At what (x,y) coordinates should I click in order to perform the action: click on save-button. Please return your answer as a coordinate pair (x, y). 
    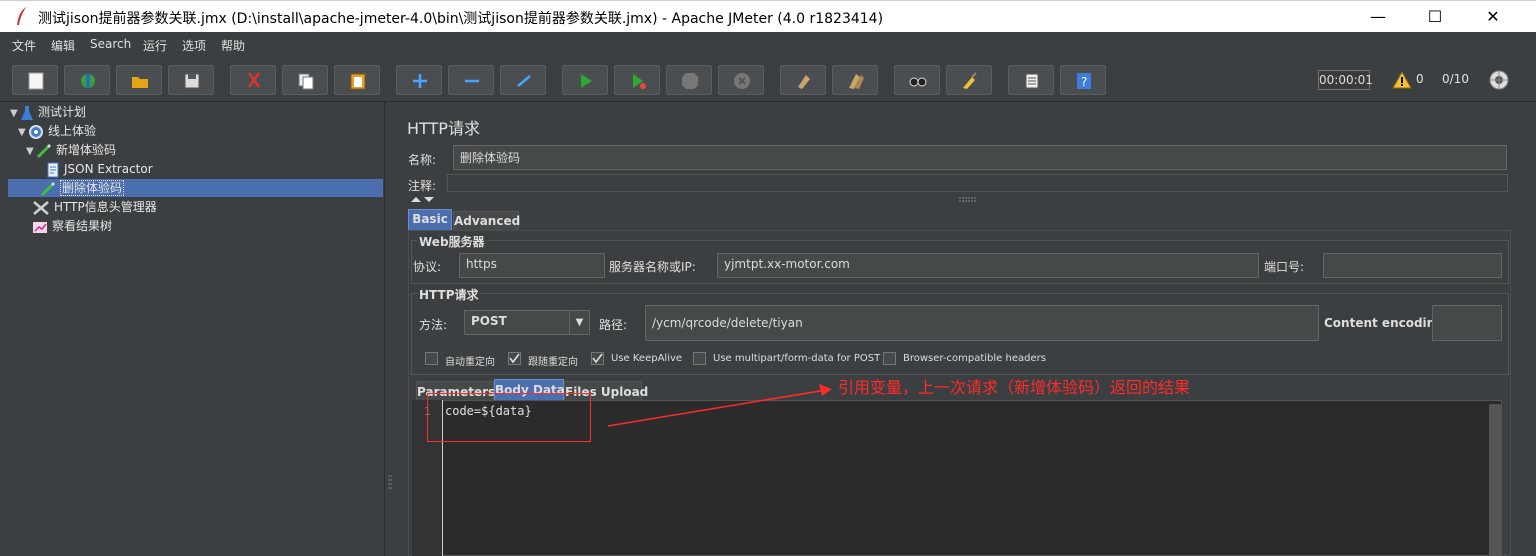
    Looking at the image, I should click on (191, 80).